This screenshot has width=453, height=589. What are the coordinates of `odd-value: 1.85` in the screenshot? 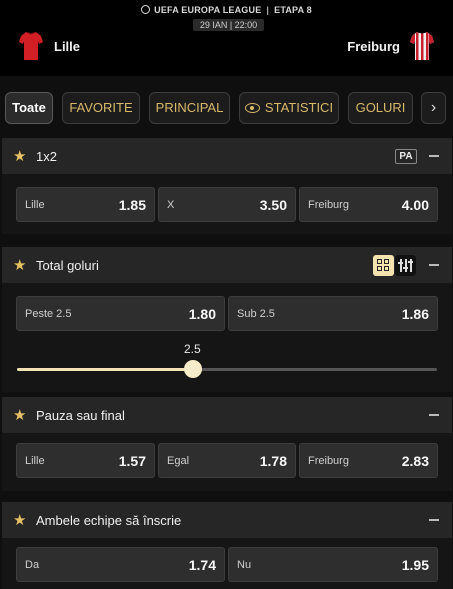 It's located at (132, 205).